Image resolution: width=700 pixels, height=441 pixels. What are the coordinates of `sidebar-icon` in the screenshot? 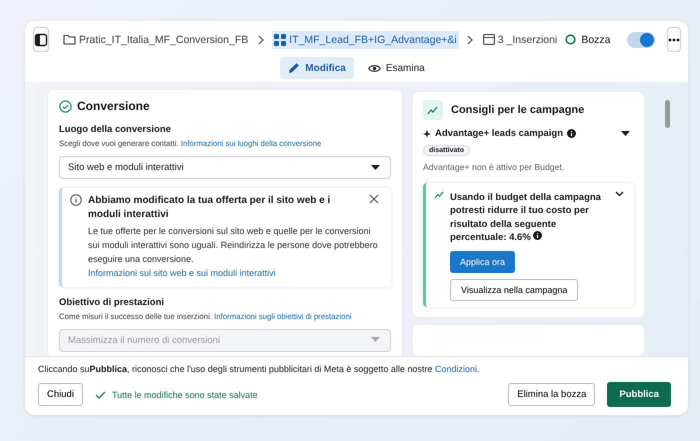 It's located at (41, 39).